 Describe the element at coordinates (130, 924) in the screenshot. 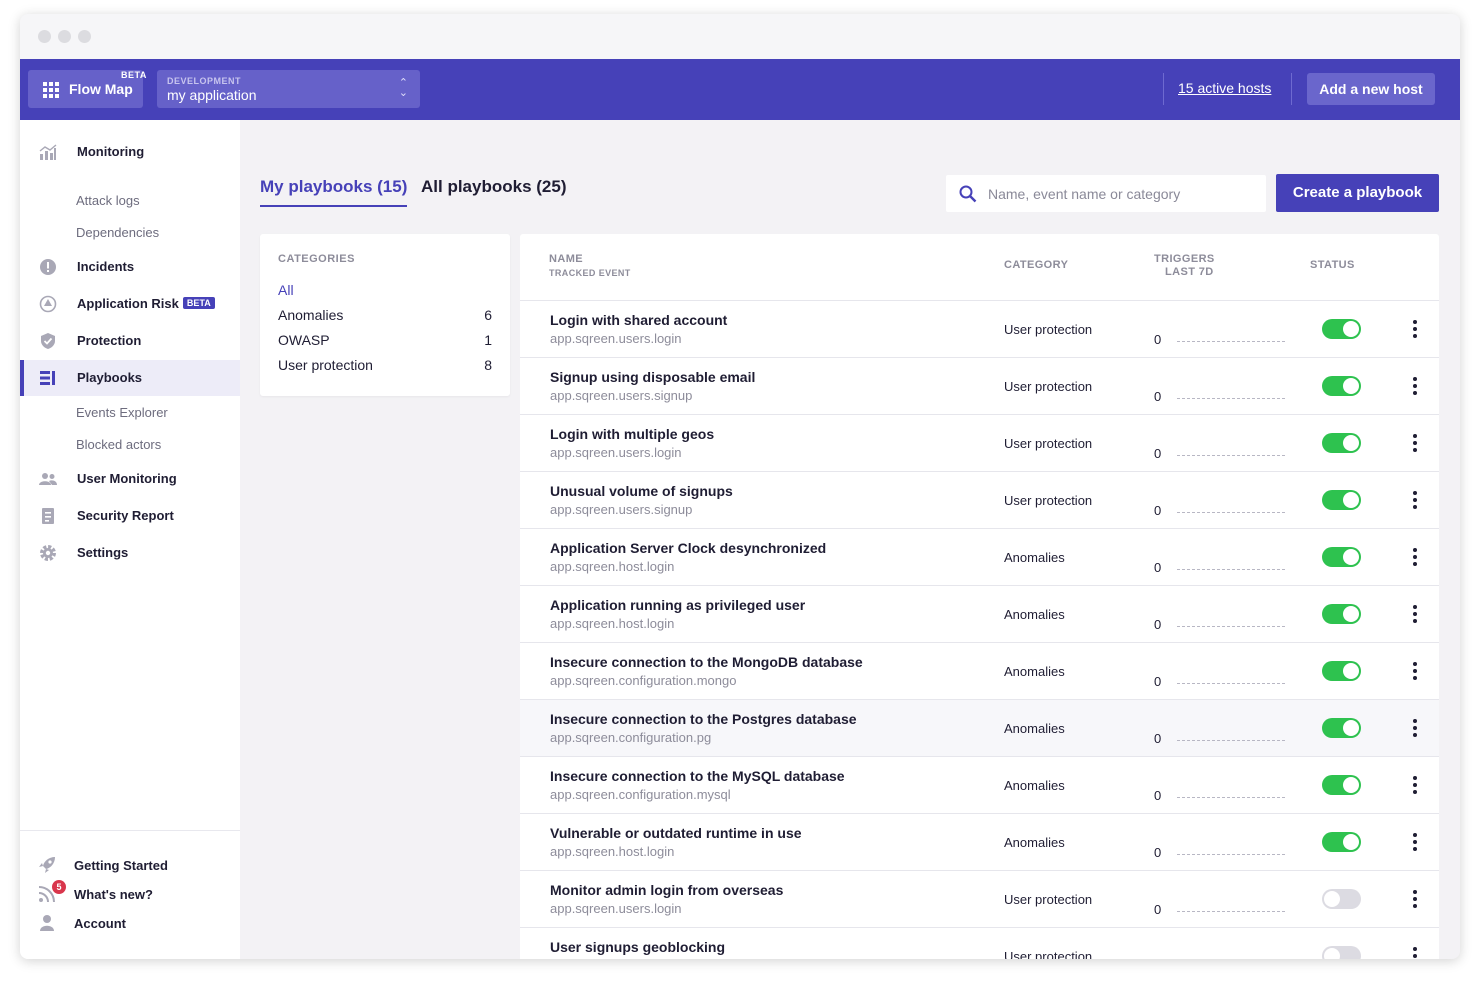

I see `sidebar-footer-account: Account` at that location.